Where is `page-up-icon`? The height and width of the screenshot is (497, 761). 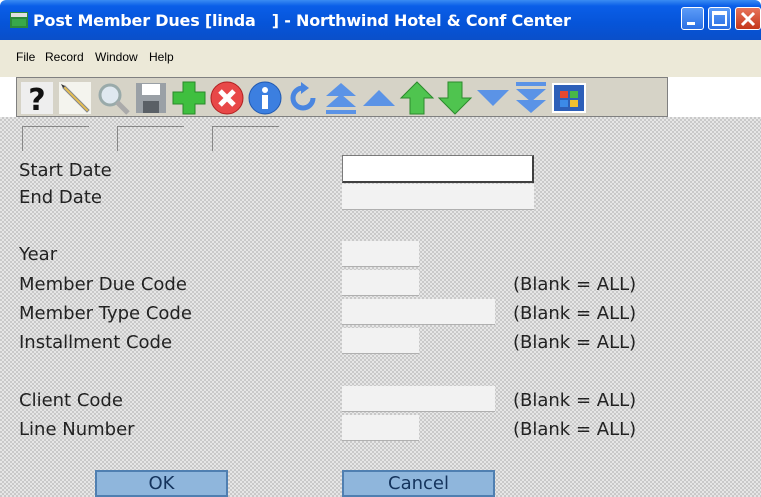 page-up-icon is located at coordinates (417, 98).